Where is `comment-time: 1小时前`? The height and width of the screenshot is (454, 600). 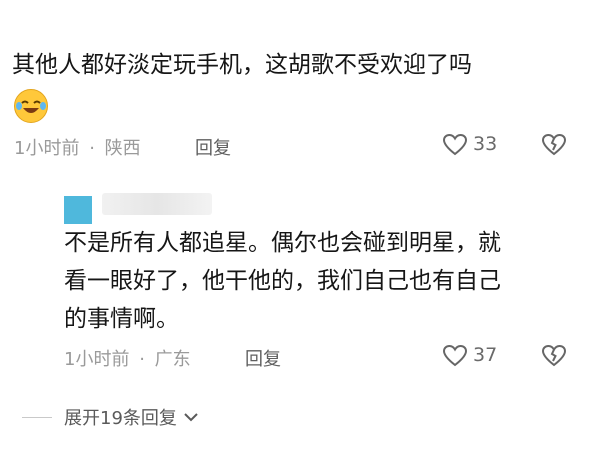
comment-time: 1小时前 is located at coordinates (47, 148).